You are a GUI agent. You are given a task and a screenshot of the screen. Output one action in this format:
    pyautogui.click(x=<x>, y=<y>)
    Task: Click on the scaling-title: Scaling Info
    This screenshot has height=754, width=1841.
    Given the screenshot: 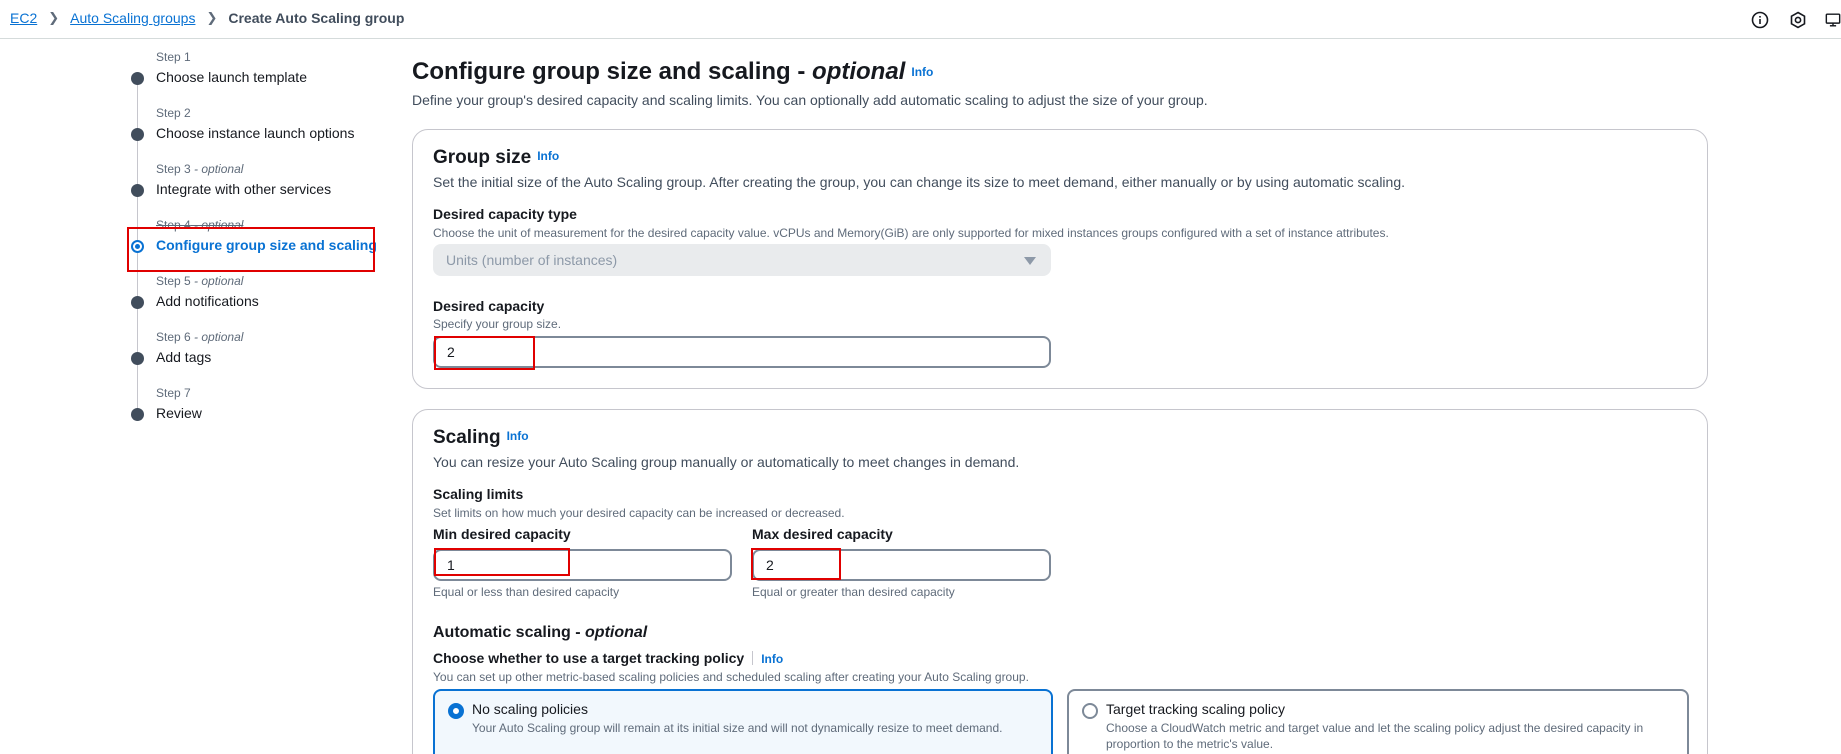 What is the action you would take?
    pyautogui.click(x=481, y=437)
    